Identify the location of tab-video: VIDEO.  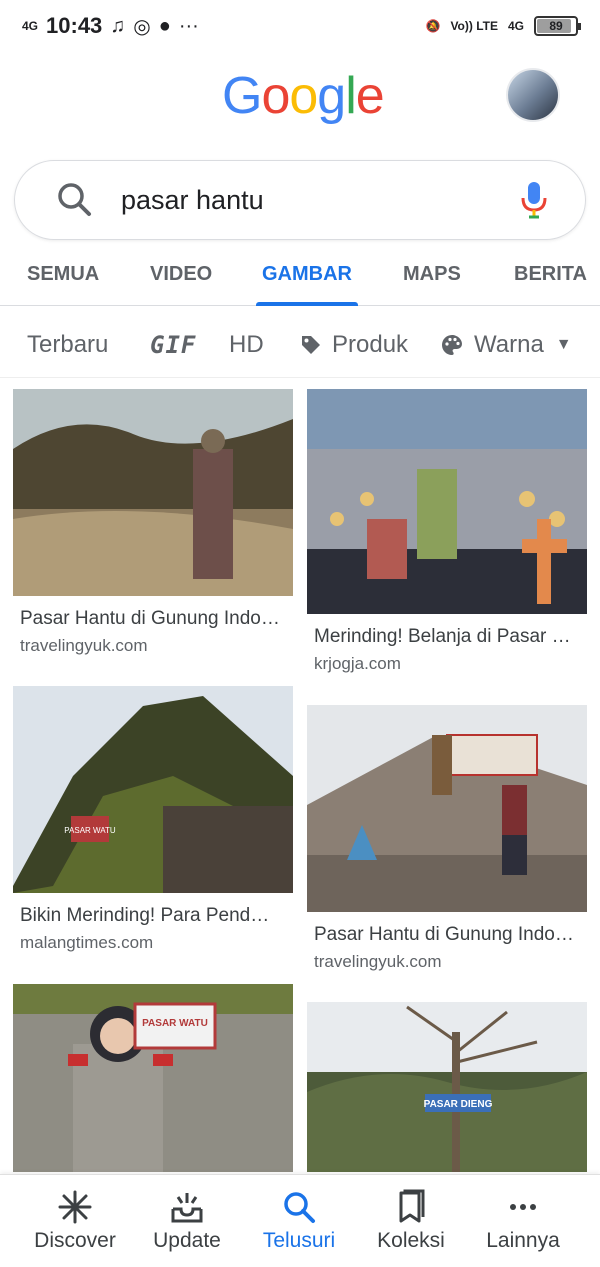
(181, 278).